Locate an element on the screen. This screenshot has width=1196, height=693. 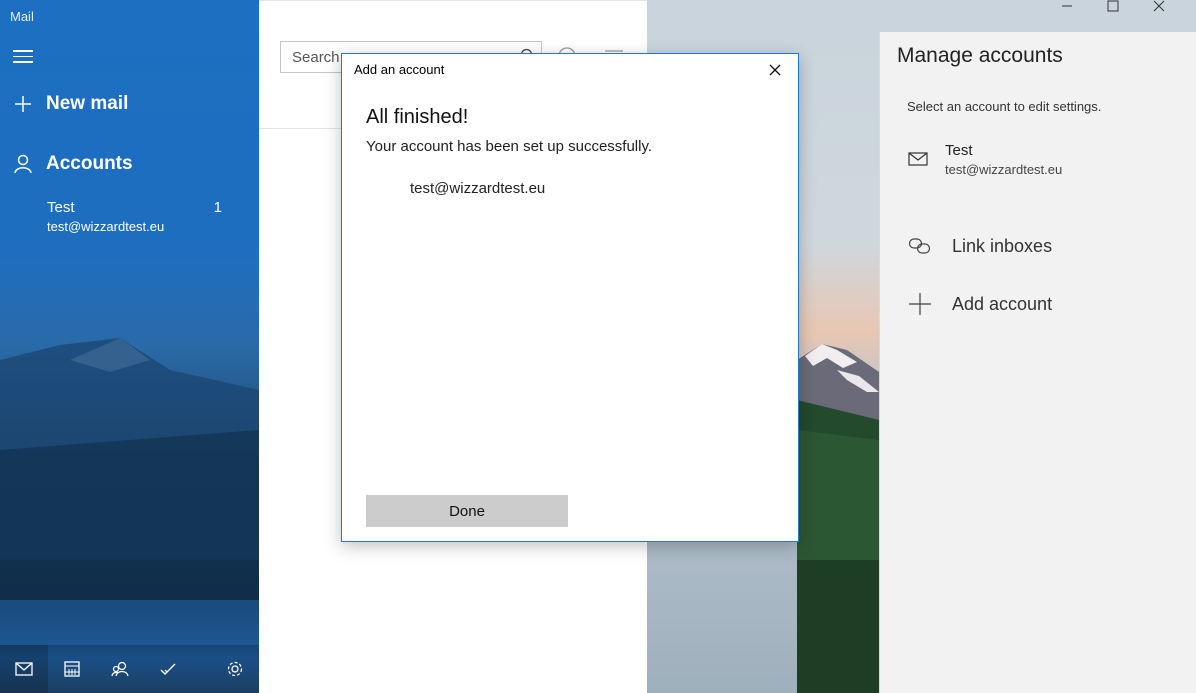
done-button: Done is located at coordinates (467, 511).